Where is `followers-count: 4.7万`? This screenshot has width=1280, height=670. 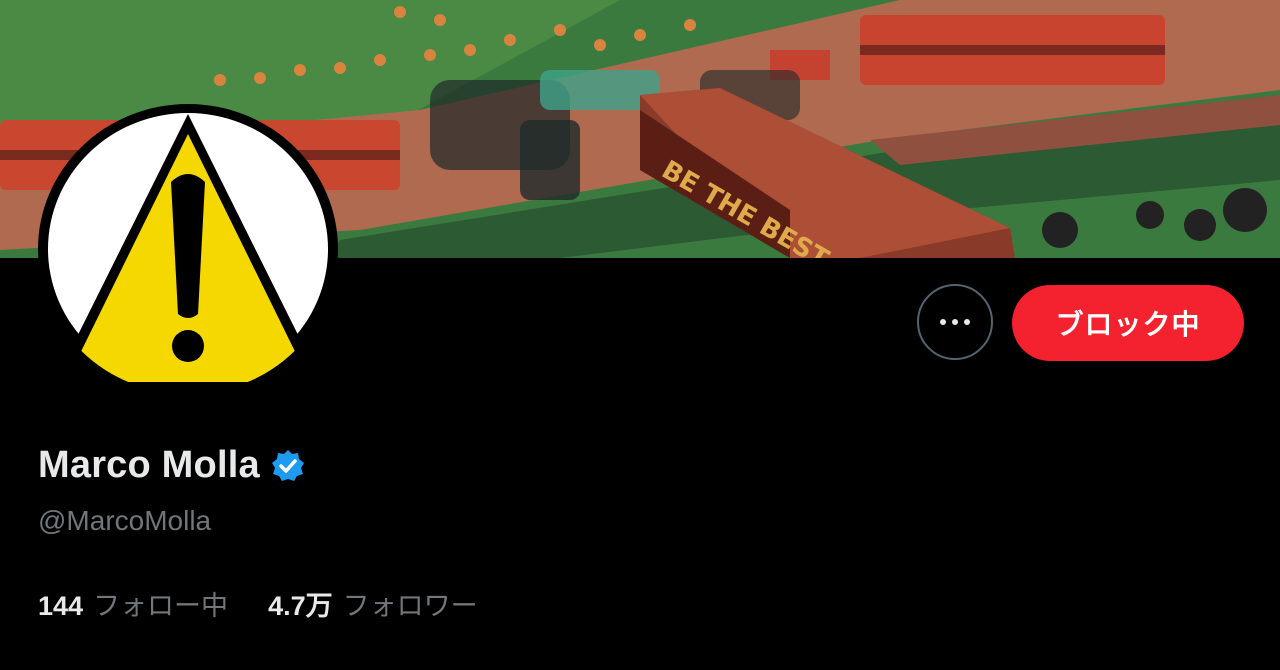 followers-count: 4.7万 is located at coordinates (300, 606).